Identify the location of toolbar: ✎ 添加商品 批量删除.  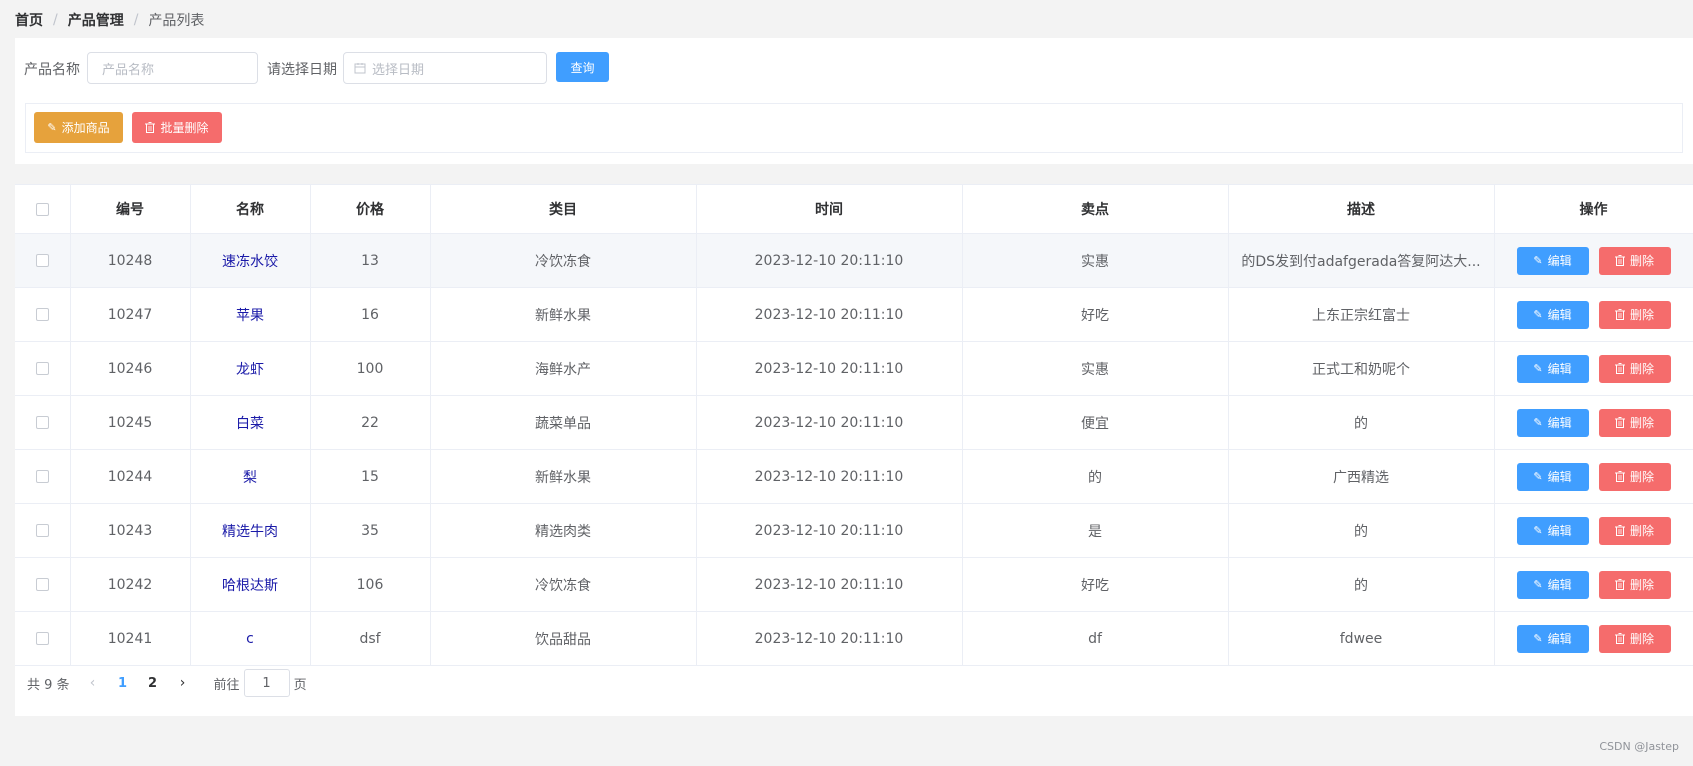
(854, 128).